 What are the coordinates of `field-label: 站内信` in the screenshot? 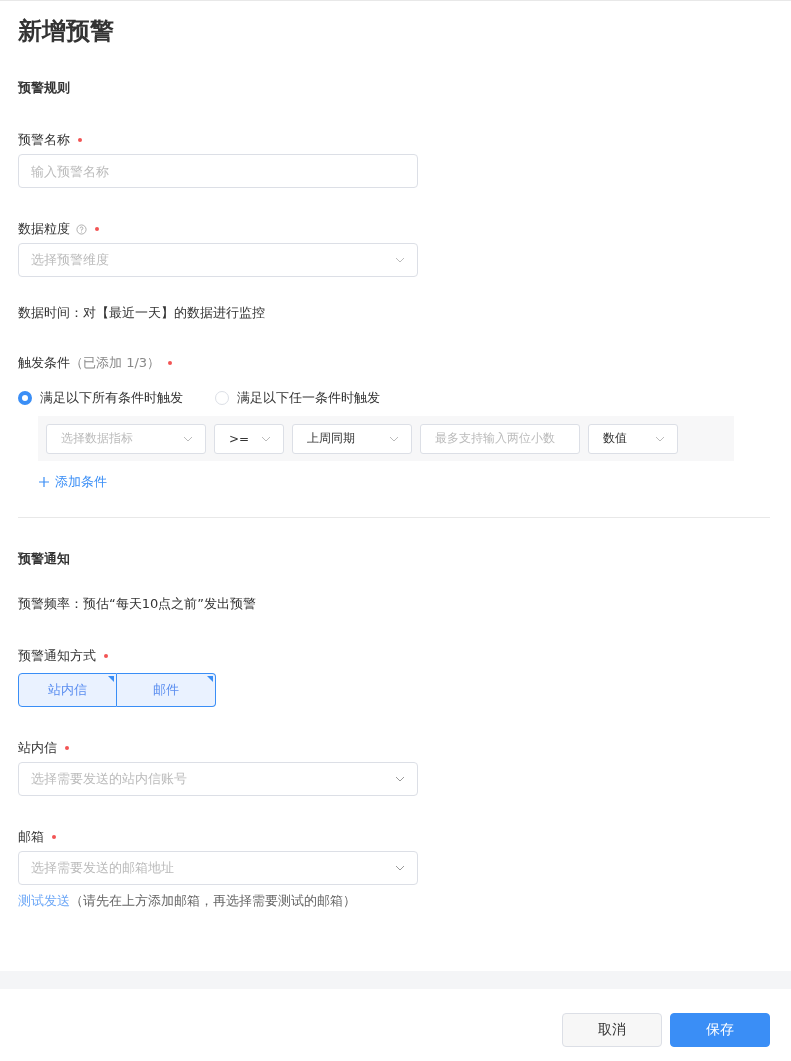 It's located at (37, 748).